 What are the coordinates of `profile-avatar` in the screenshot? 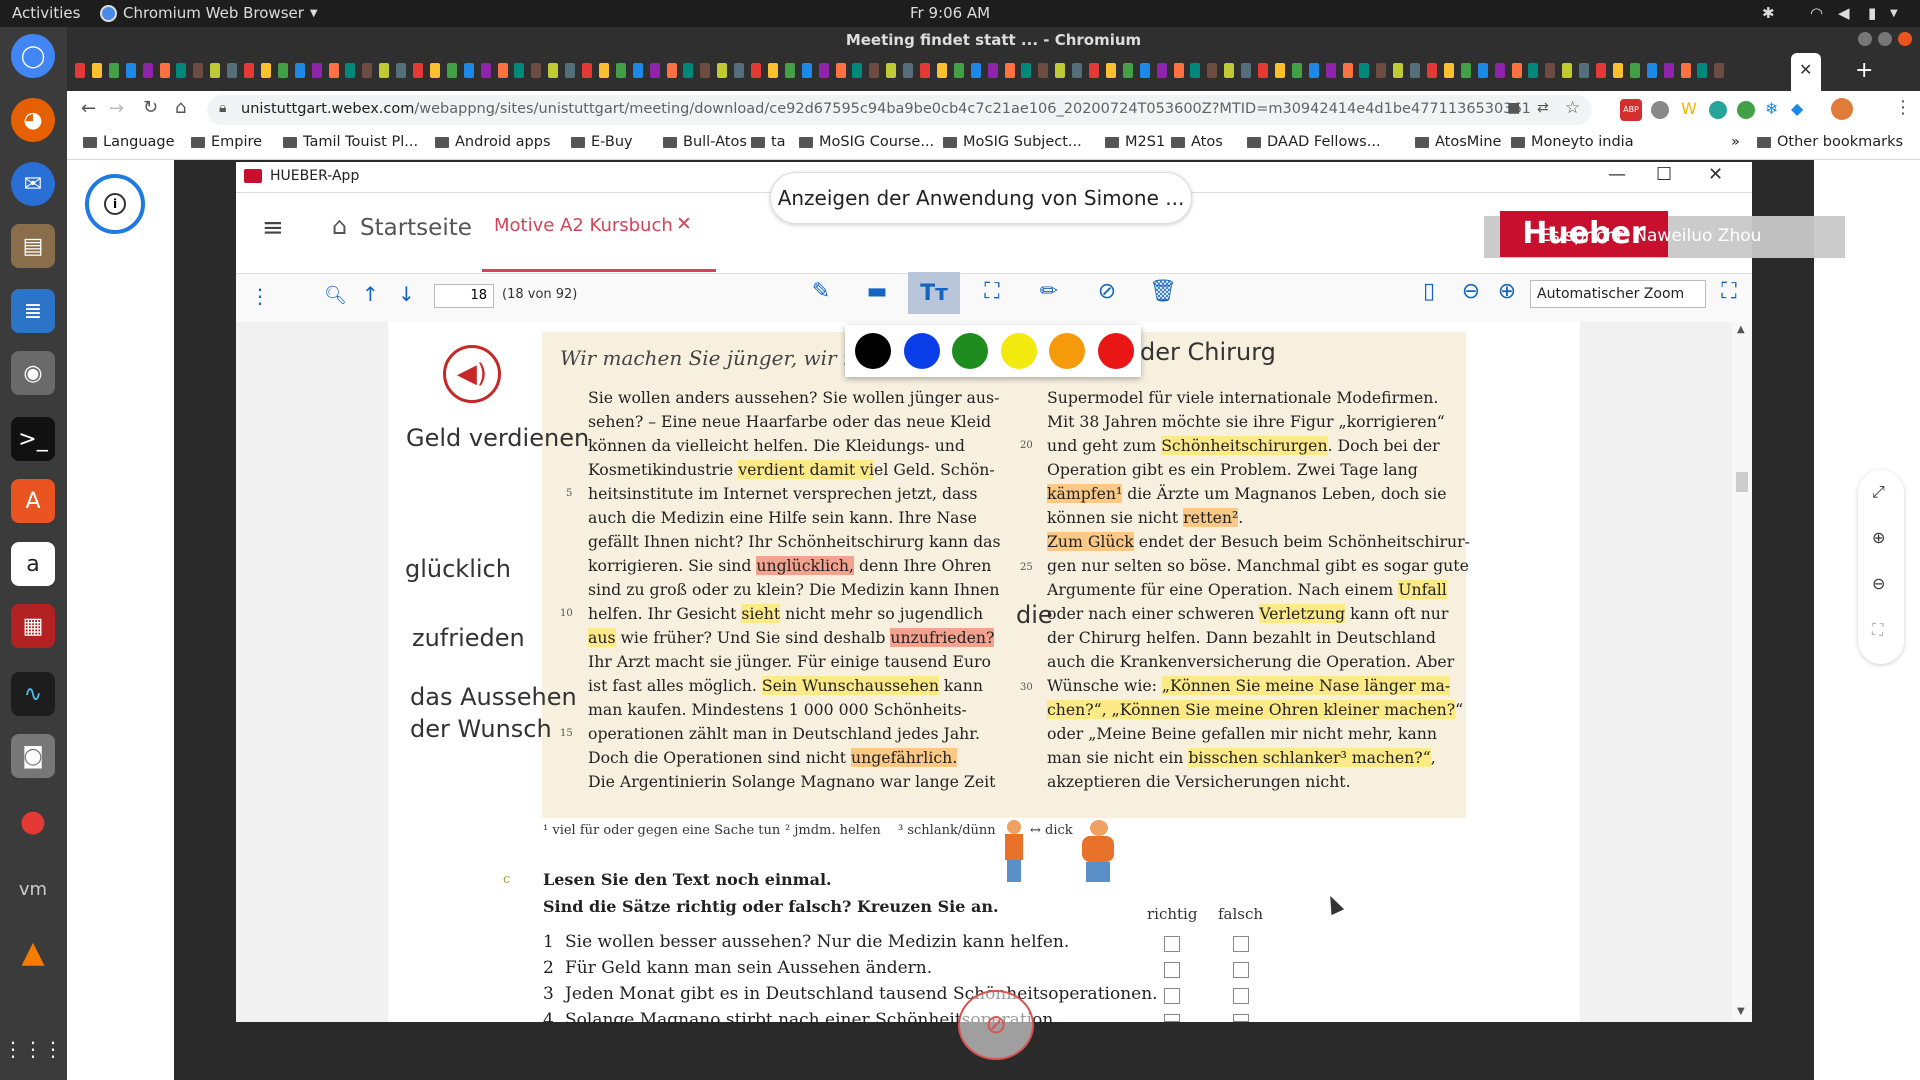 It's located at (1842, 109).